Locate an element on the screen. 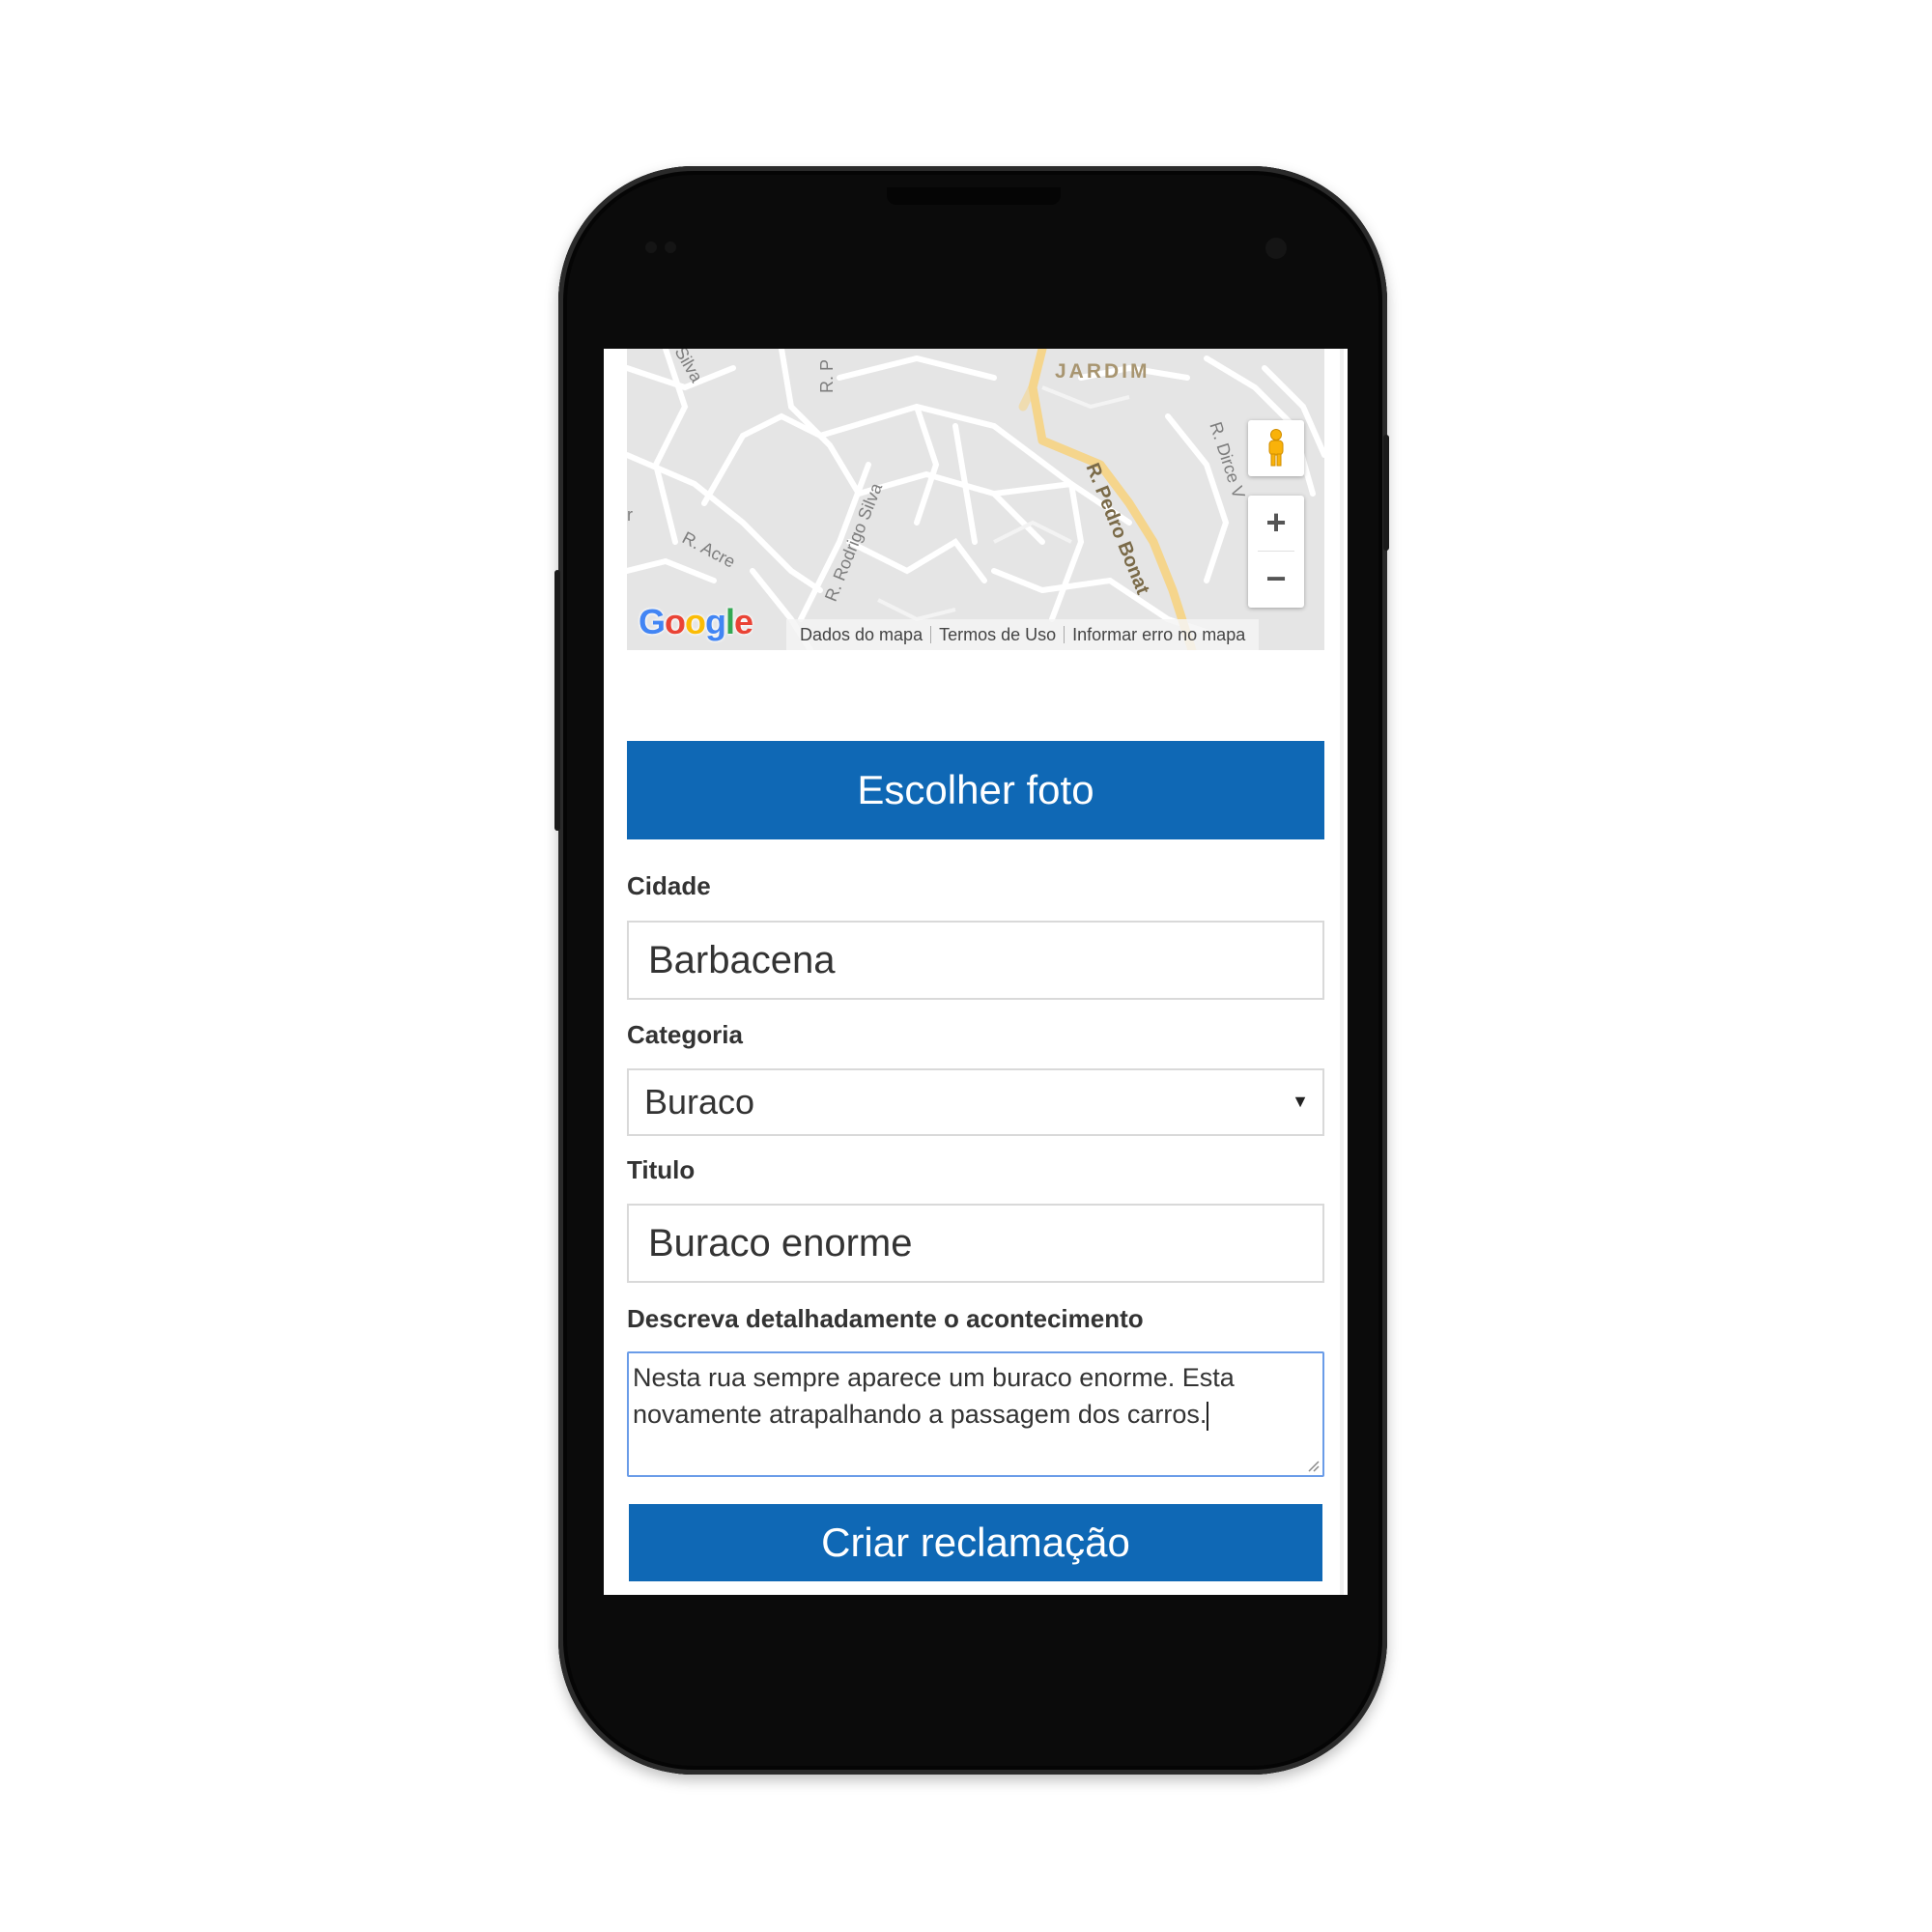  street-view-button is located at coordinates (1276, 448).